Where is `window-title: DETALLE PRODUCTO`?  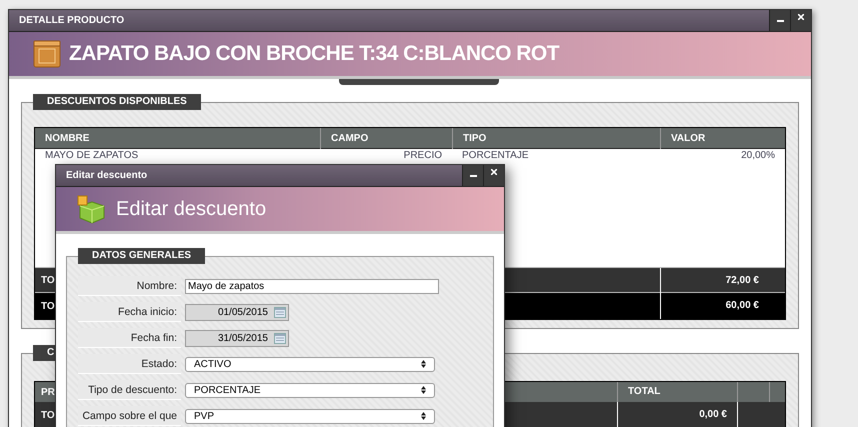
window-title: DETALLE PRODUCTO is located at coordinates (71, 21).